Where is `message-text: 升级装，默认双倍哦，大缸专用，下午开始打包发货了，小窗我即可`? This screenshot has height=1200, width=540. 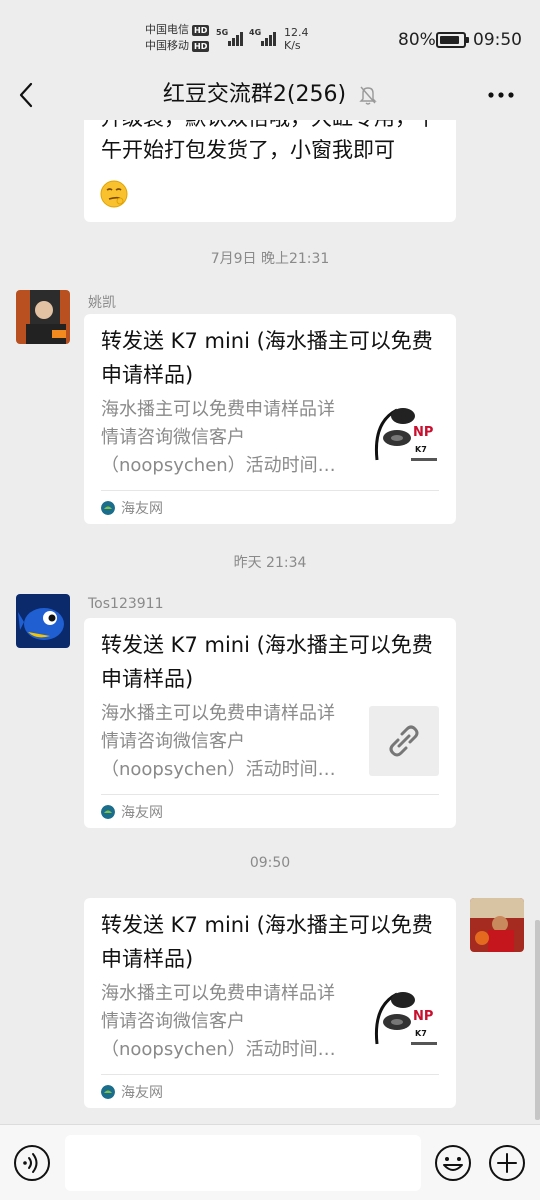
message-text: 升级装，默认双倍哦，大缸专用，下午开始打包发货了，小窗我即可 is located at coordinates (269, 141).